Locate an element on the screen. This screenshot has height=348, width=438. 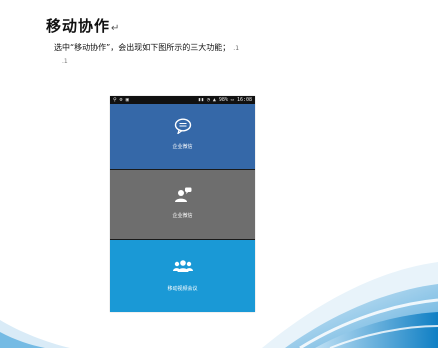
description-mark: .1 is located at coordinates (236, 48).